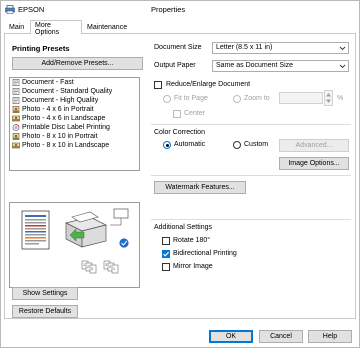 This screenshot has height=348, width=360. I want to click on output-paper-value: Same as Document Size, so click(255, 65).